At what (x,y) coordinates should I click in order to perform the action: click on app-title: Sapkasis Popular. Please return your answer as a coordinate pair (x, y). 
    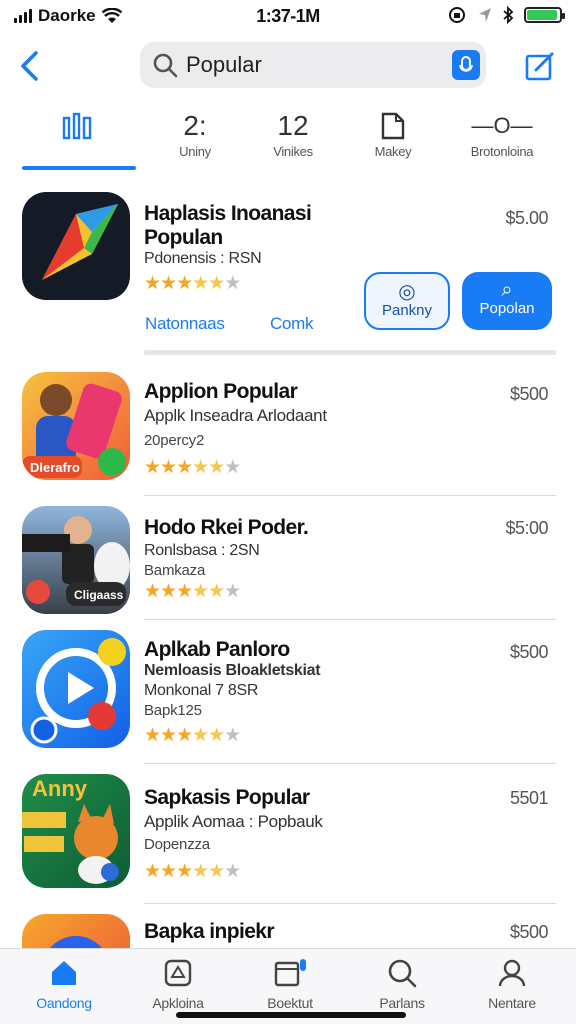
    Looking at the image, I should click on (227, 797).